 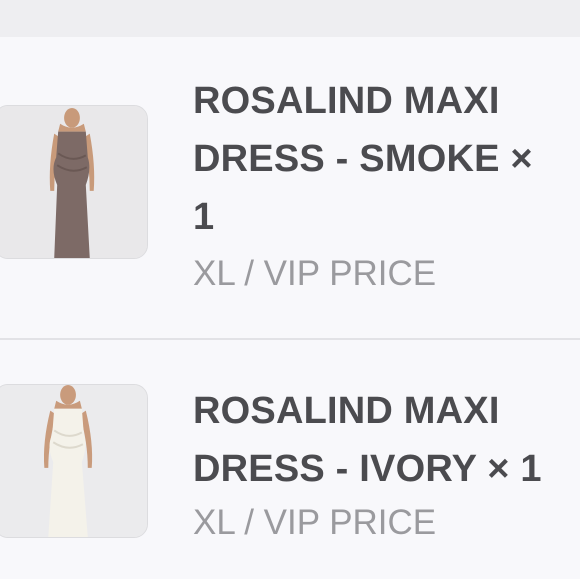 I want to click on dress-ivory-icon, so click(x=73, y=461).